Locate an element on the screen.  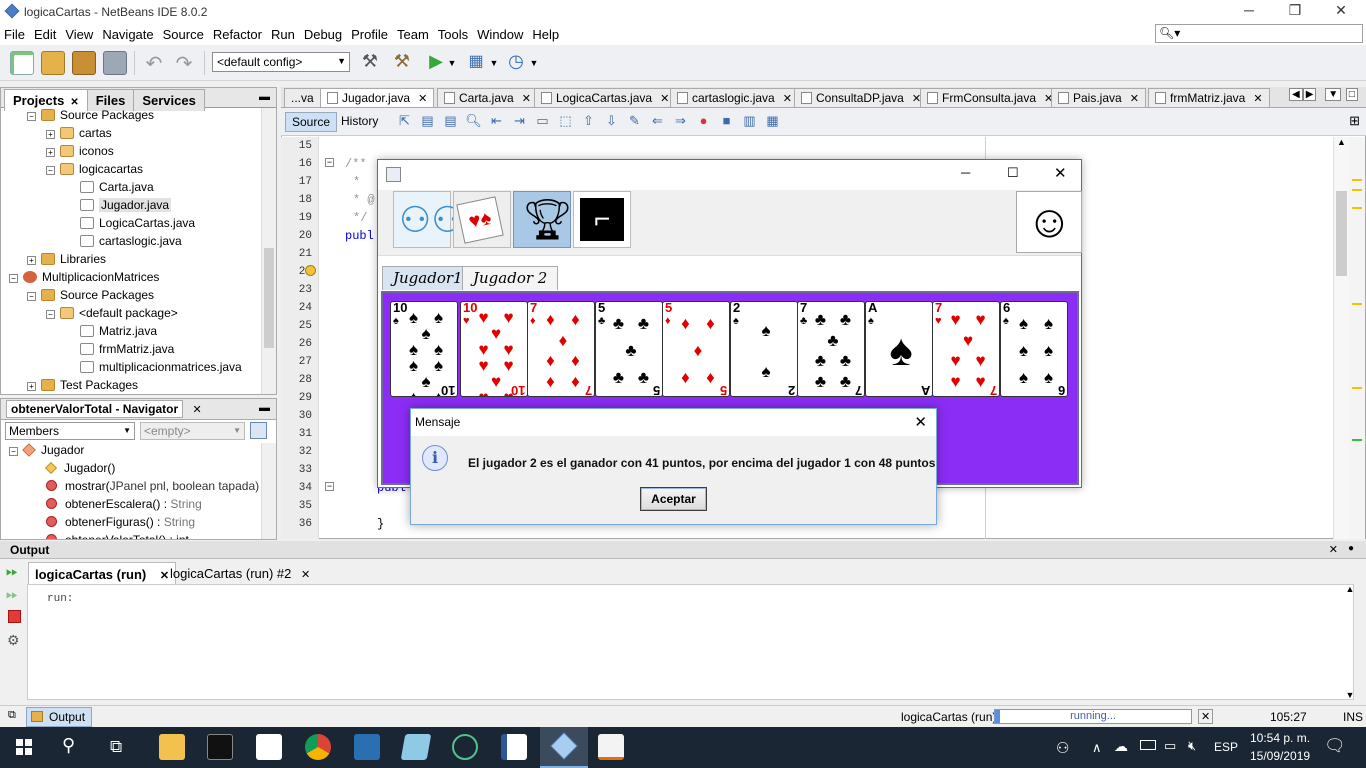
terminal-icon is located at coordinates (220, 747).